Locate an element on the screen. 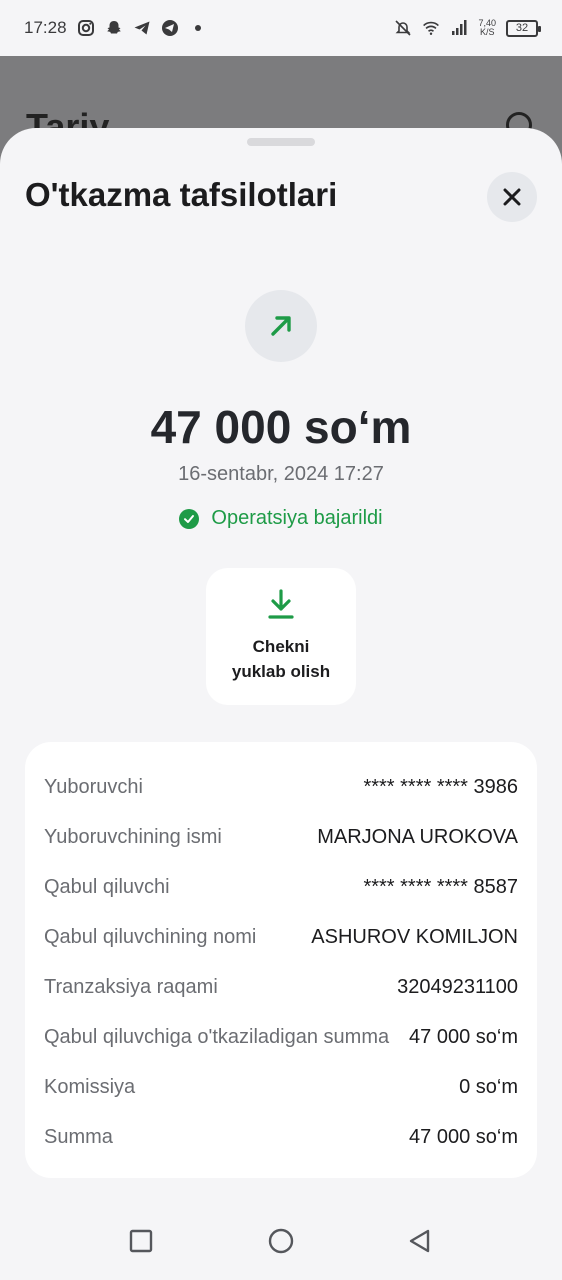  detail-value: MARJONA UROKOVA is located at coordinates (417, 836).